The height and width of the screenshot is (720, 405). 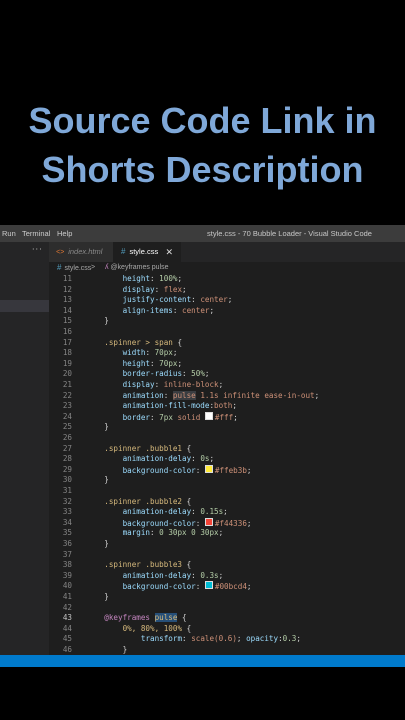 What do you see at coordinates (67, 300) in the screenshot?
I see `line-number: 13` at bounding box center [67, 300].